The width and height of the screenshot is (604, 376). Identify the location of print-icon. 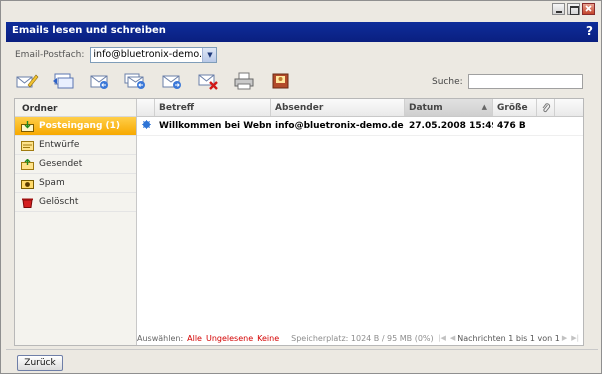
(244, 81).